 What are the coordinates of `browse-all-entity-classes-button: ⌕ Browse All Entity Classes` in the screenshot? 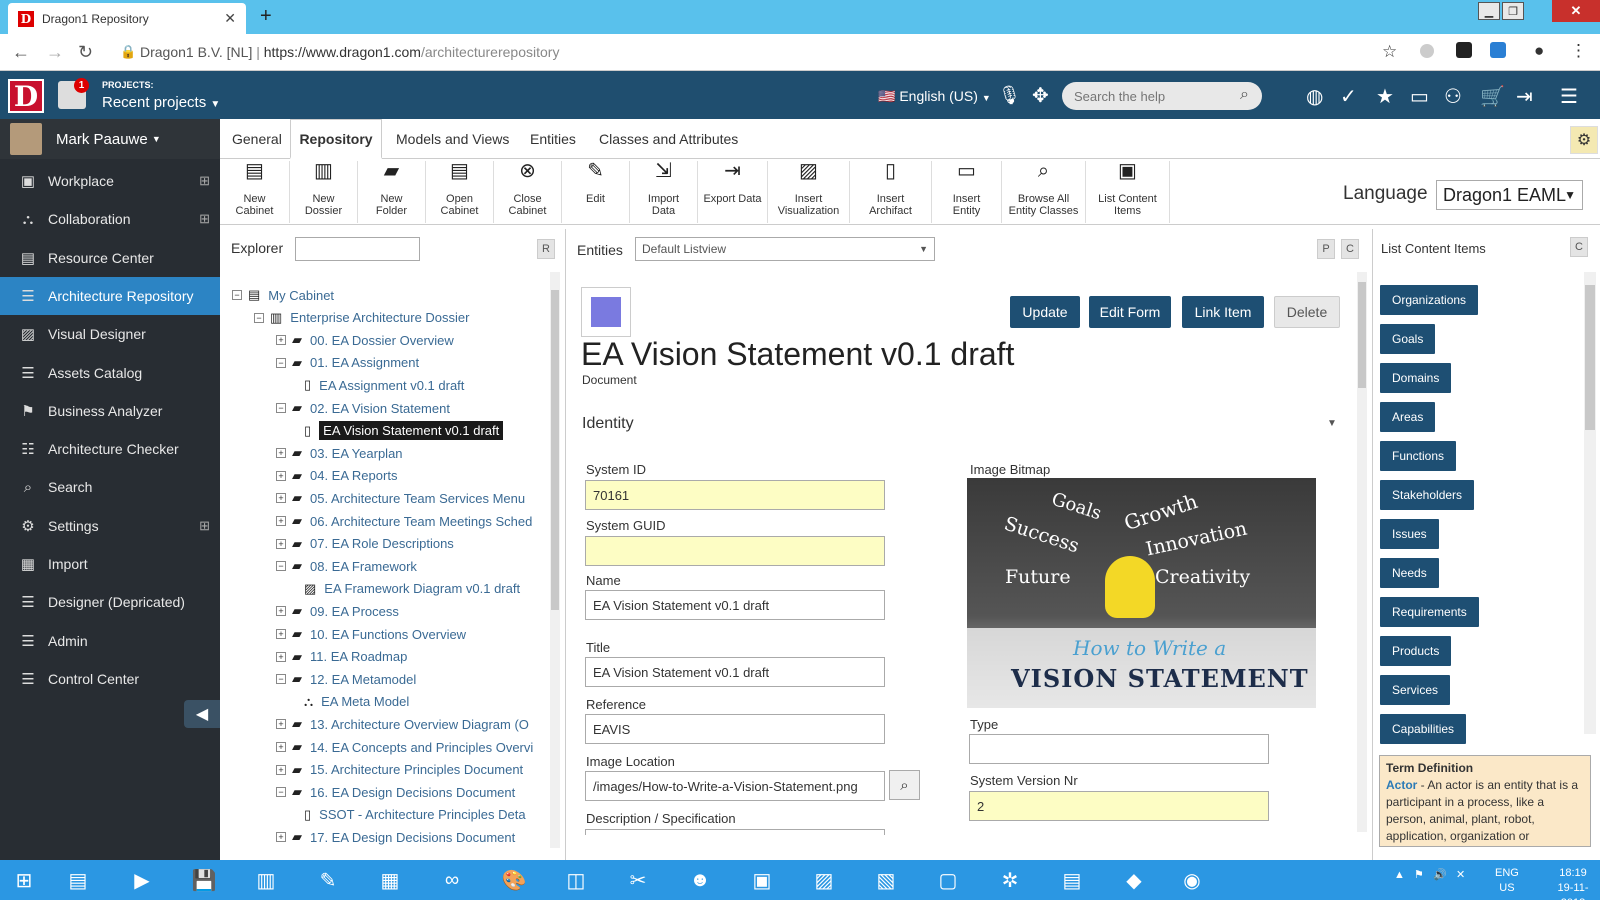 It's located at (1044, 192).